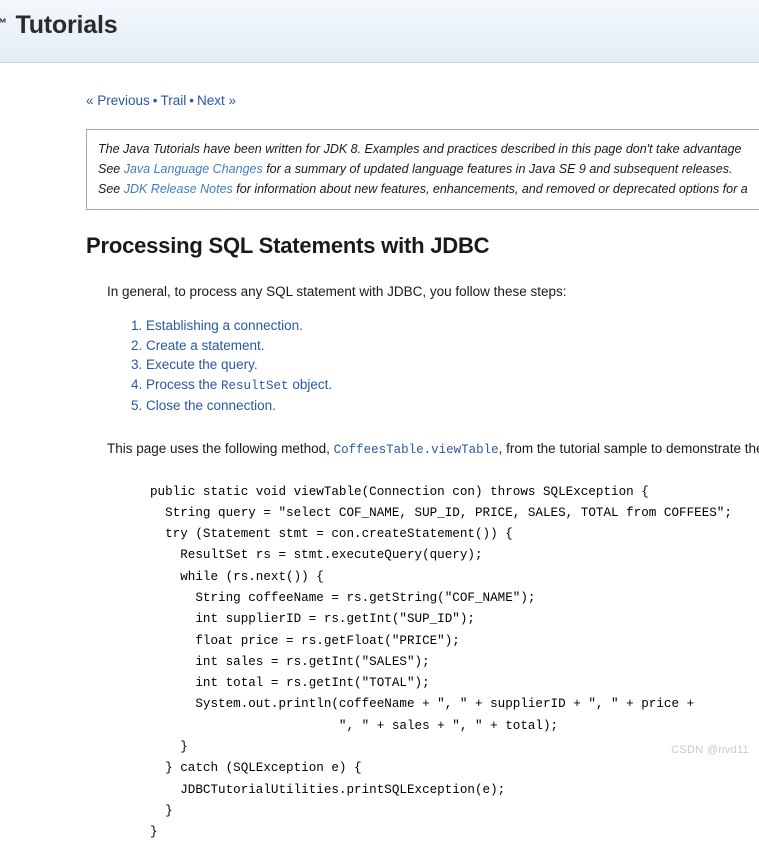 Image resolution: width=759 pixels, height=844 pixels. What do you see at coordinates (202, 364) in the screenshot?
I see `step-3-link: Execute the query.` at bounding box center [202, 364].